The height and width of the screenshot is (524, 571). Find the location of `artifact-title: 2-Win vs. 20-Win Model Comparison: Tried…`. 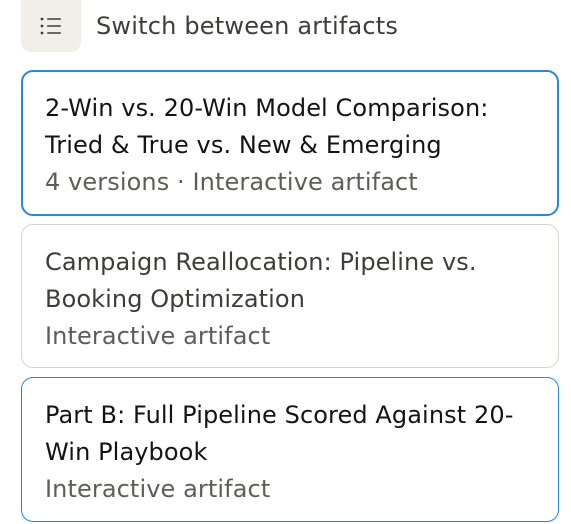

artifact-title: 2-Win vs. 20-Win Model Comparison: Tried… is located at coordinates (267, 126).